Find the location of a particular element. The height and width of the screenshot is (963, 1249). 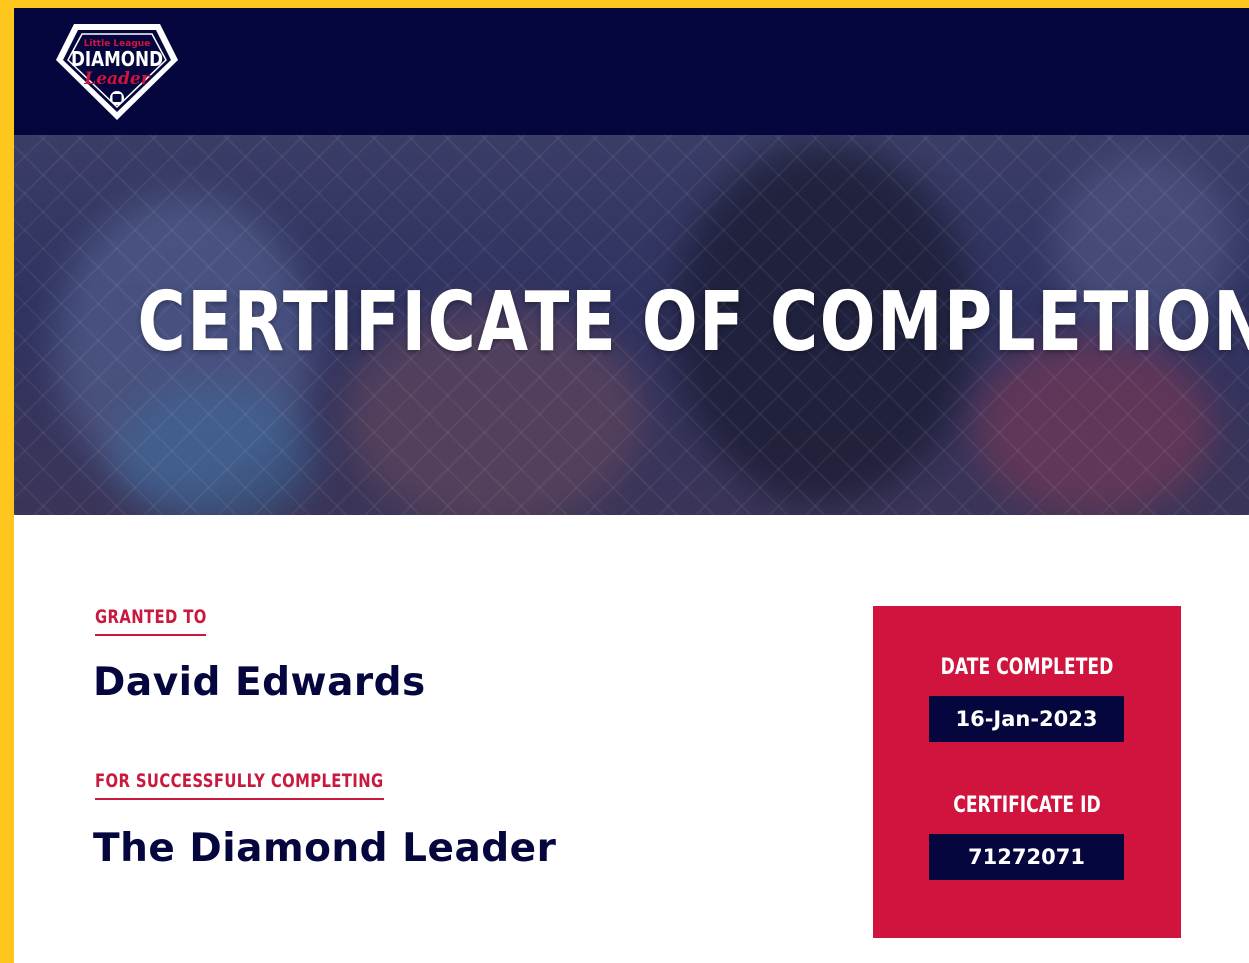

certificate-title: CERTIFICATE OF COMPLETION is located at coordinates (693, 322).